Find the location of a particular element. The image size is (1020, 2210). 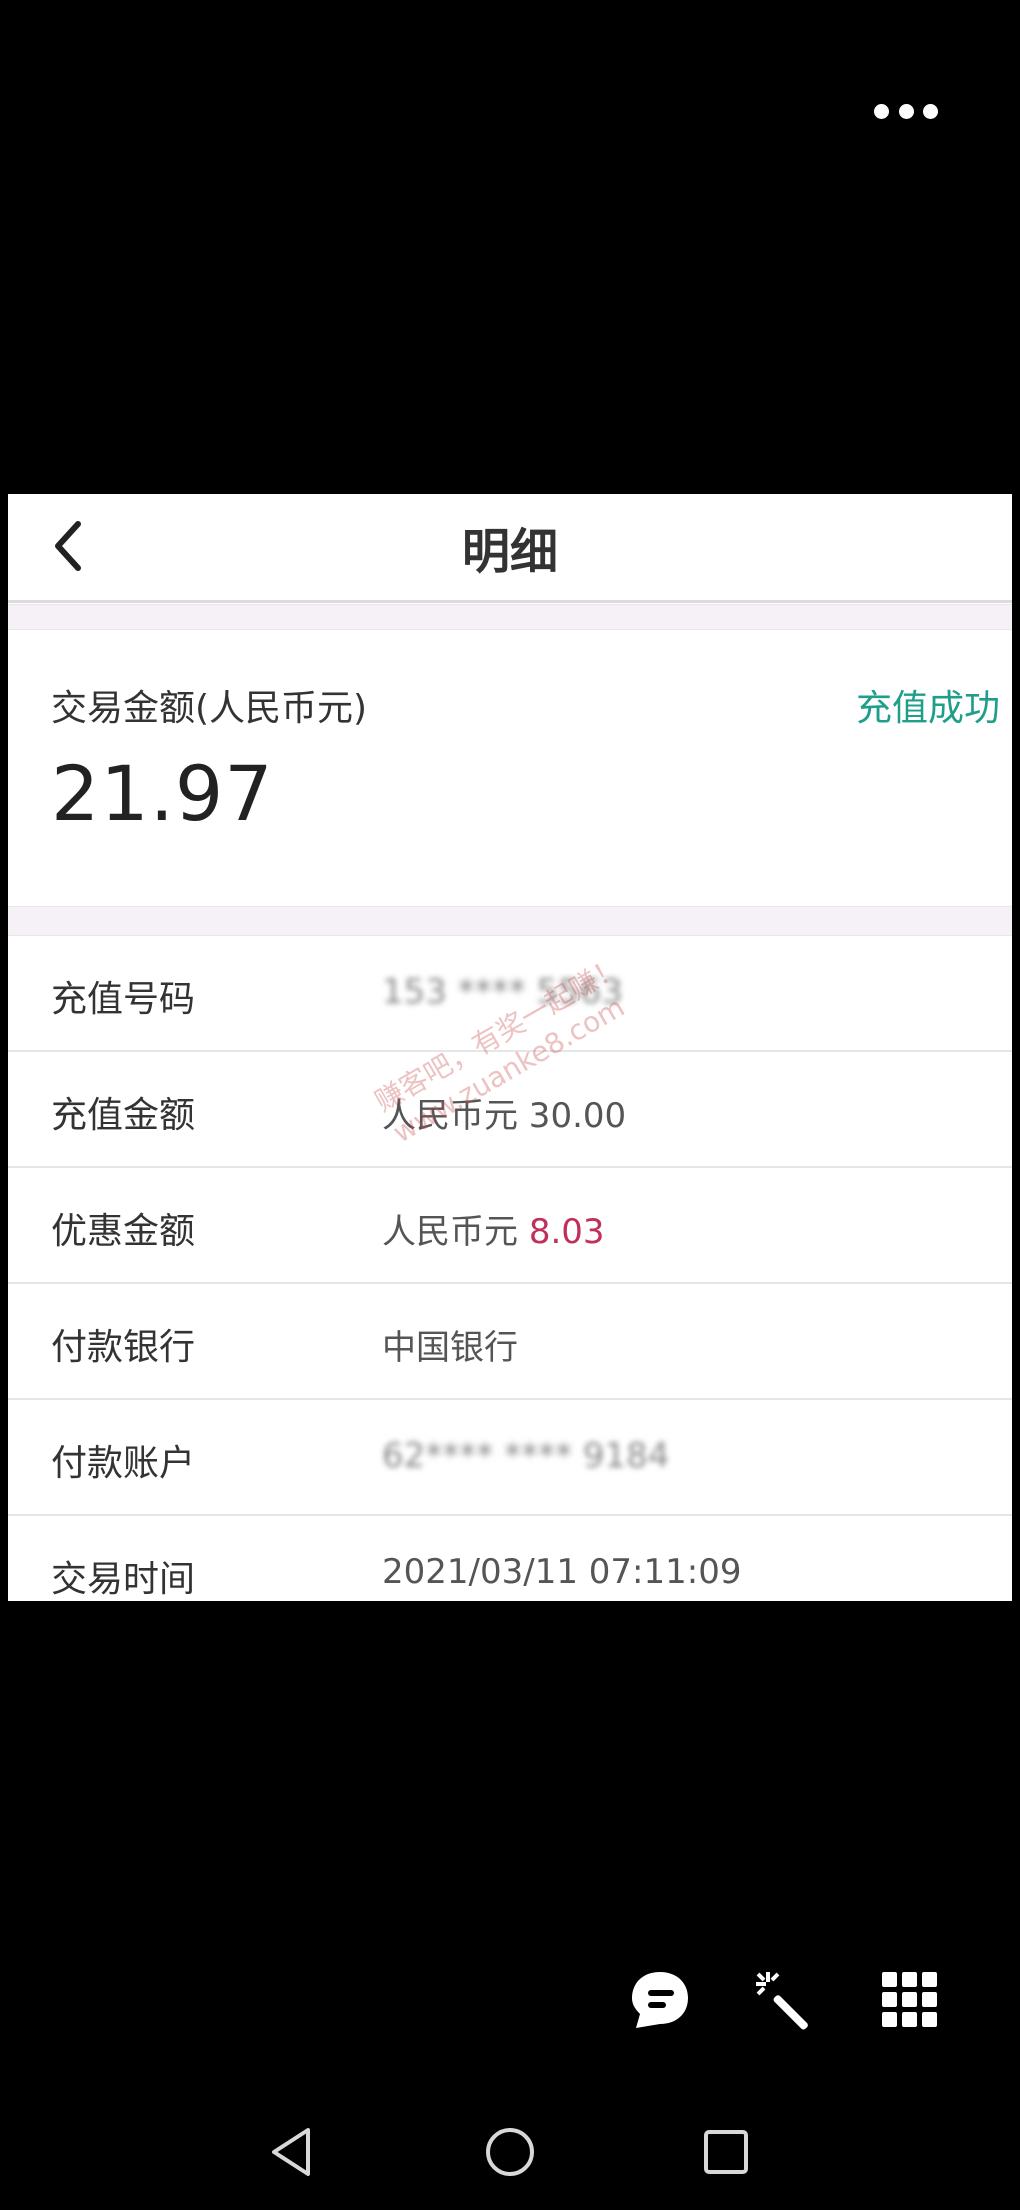

row-label: 充值金额 is located at coordinates (123, 1115).